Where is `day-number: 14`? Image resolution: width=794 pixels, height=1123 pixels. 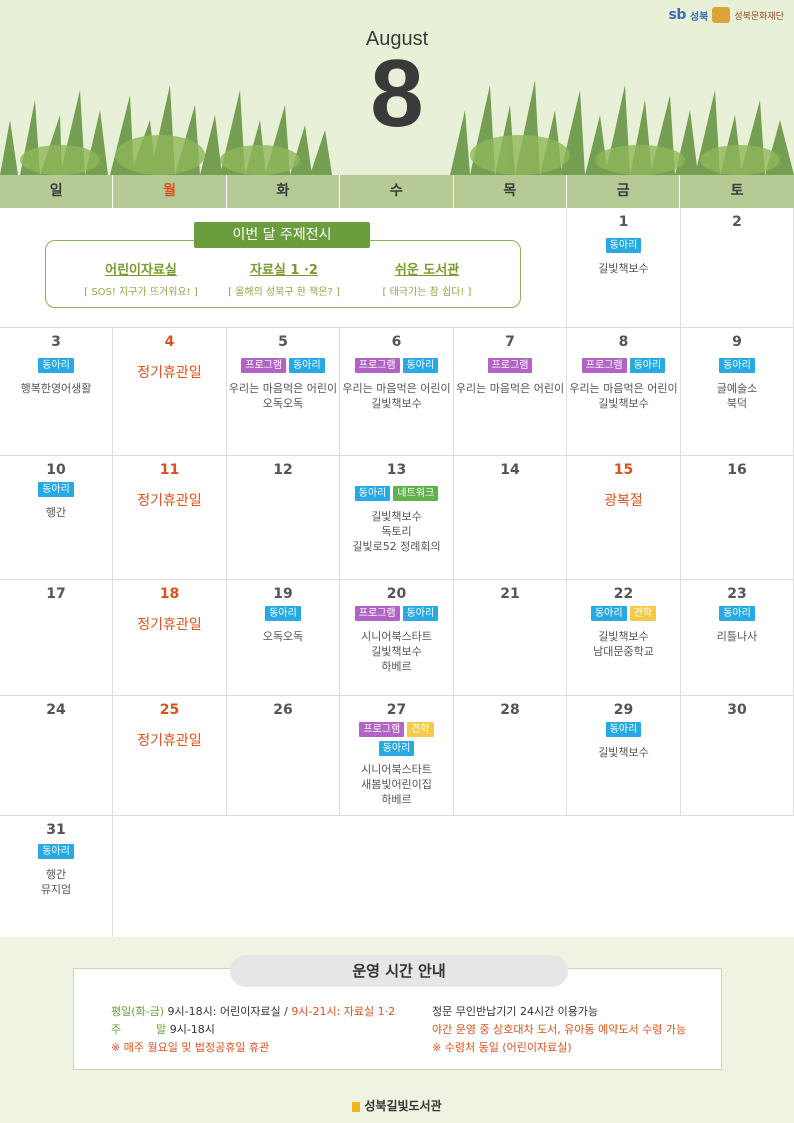 day-number: 14 is located at coordinates (510, 470).